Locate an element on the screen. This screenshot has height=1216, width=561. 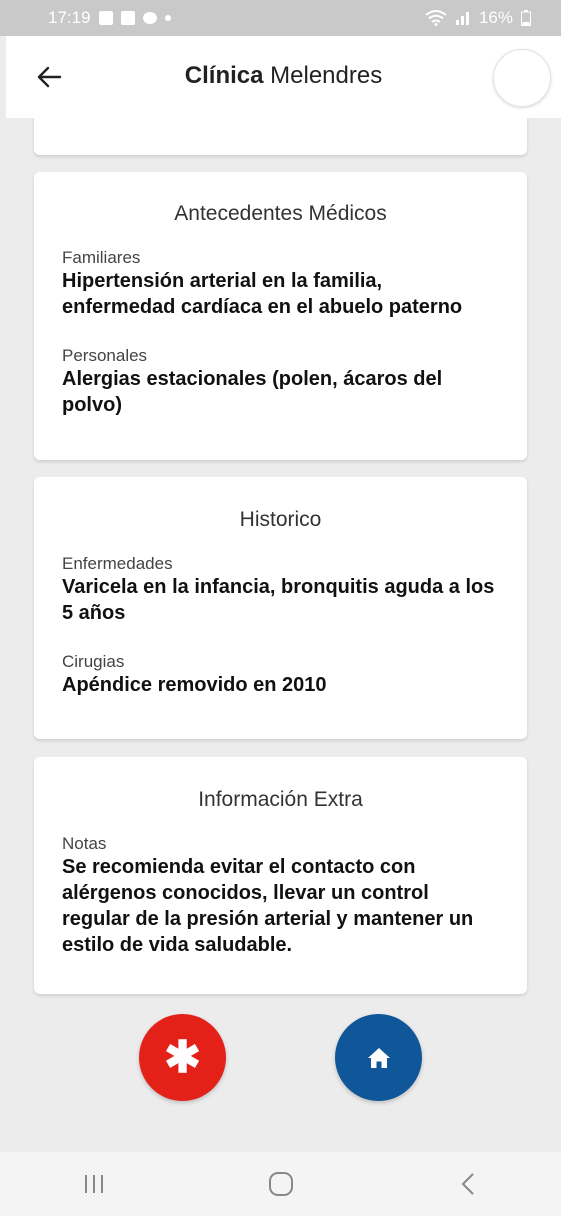
app-bar: Clínica Melendres is located at coordinates (283, 77).